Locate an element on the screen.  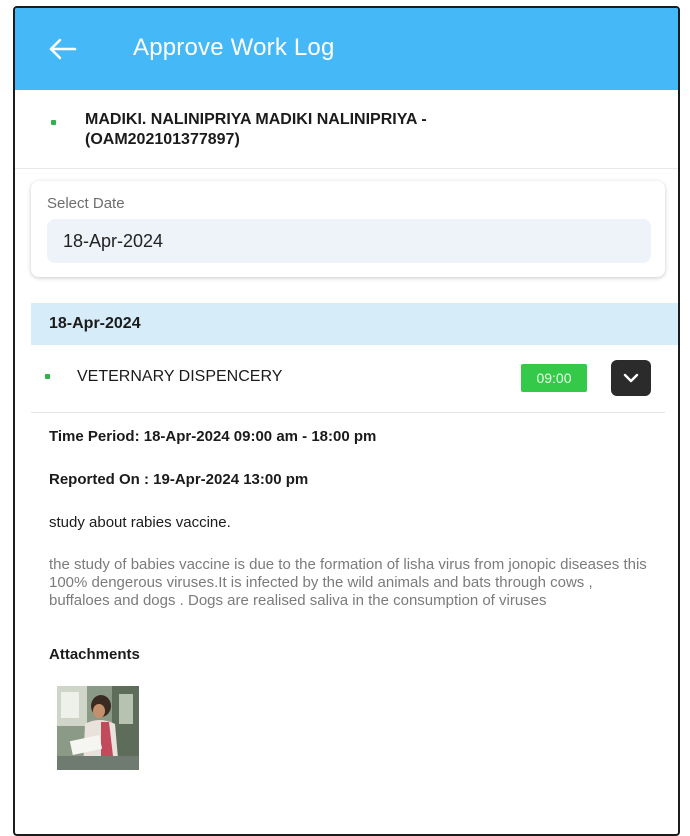
day-header: 18-Apr-2024 is located at coordinates (354, 324).